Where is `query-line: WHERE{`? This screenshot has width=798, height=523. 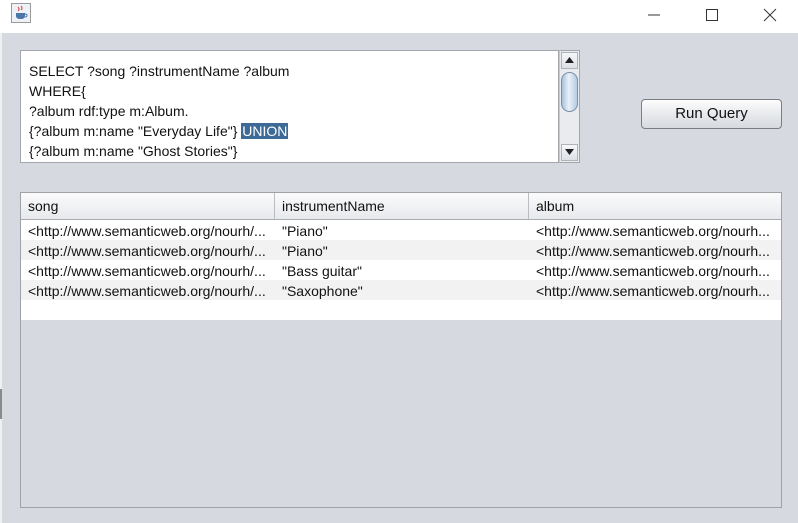 query-line: WHERE{ is located at coordinates (57, 91).